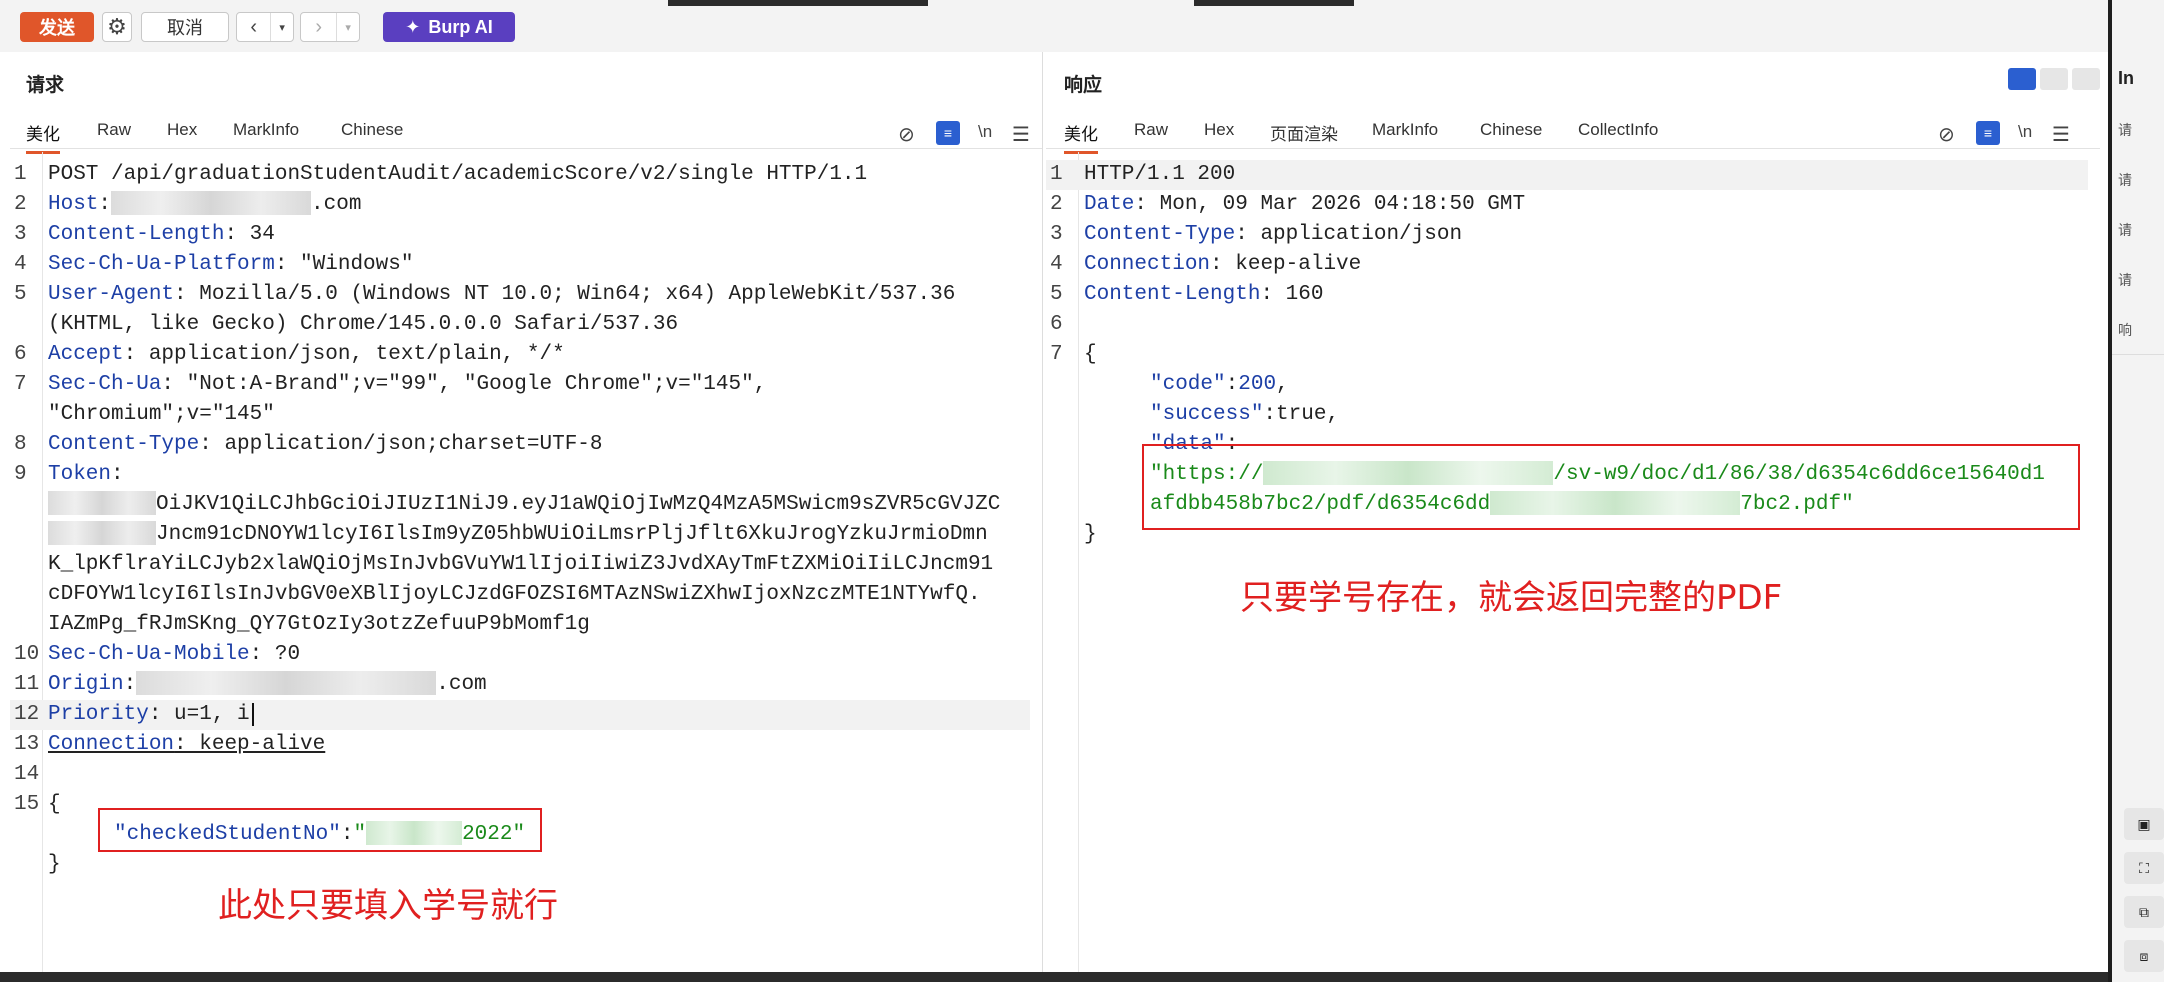 The width and height of the screenshot is (2164, 982). I want to click on sparkle-icon: ✦, so click(413, 26).